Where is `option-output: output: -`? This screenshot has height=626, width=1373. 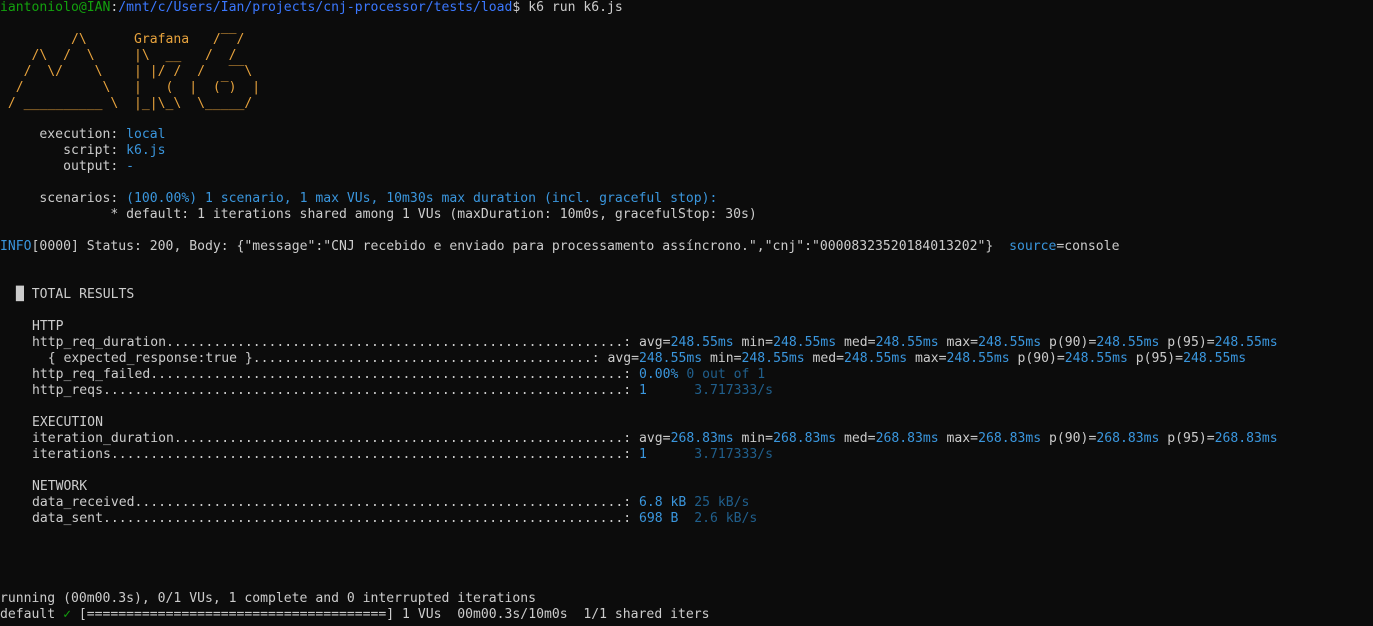 option-output: output: - is located at coordinates (67, 167).